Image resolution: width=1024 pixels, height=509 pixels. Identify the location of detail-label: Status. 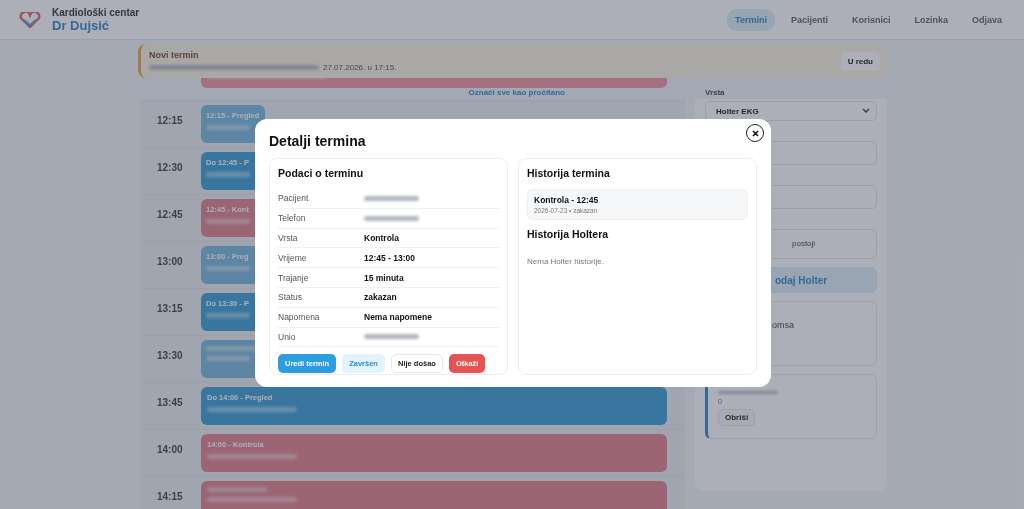
(291, 297).